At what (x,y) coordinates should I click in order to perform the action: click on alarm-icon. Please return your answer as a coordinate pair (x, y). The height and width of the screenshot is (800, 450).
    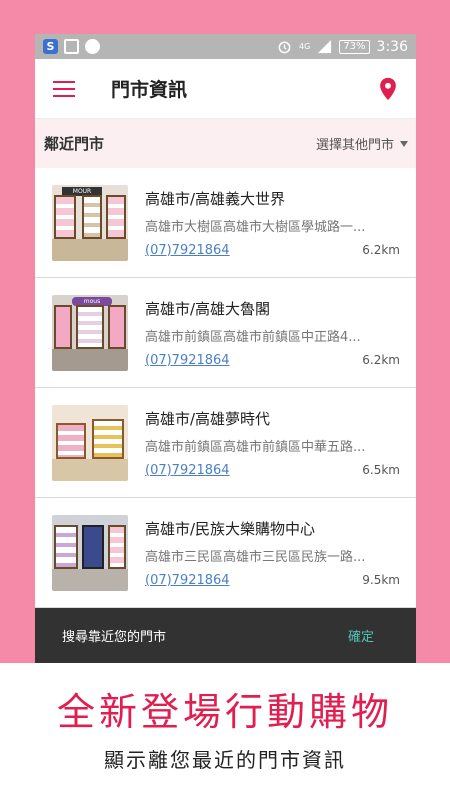
    Looking at the image, I should click on (284, 47).